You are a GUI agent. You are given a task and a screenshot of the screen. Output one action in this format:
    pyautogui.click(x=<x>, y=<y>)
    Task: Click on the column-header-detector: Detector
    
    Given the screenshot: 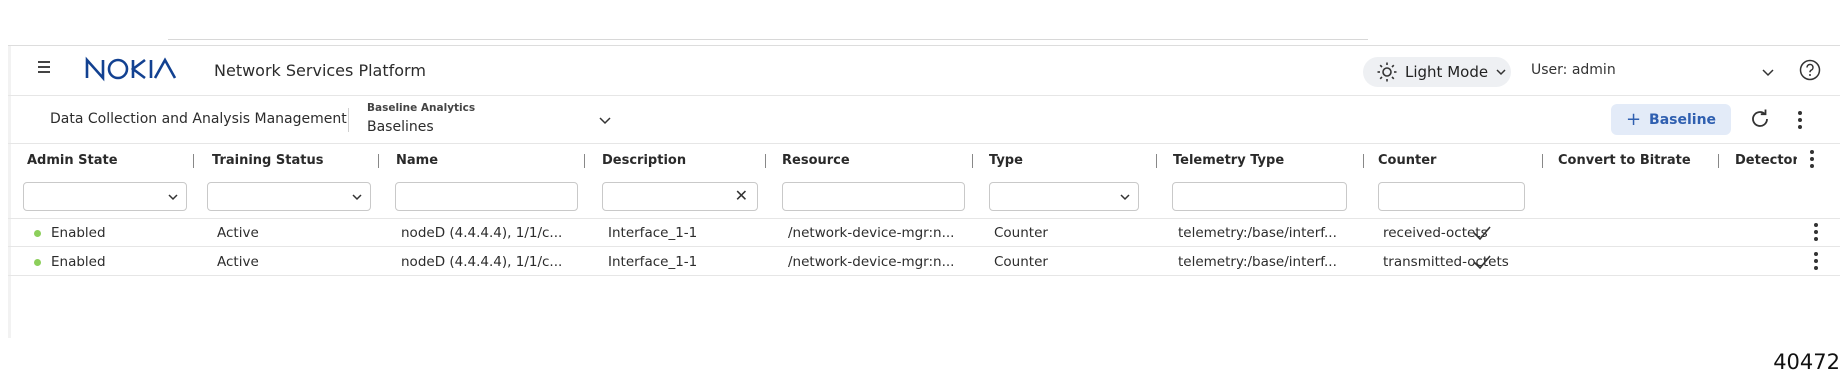 What is the action you would take?
    pyautogui.click(x=1766, y=160)
    